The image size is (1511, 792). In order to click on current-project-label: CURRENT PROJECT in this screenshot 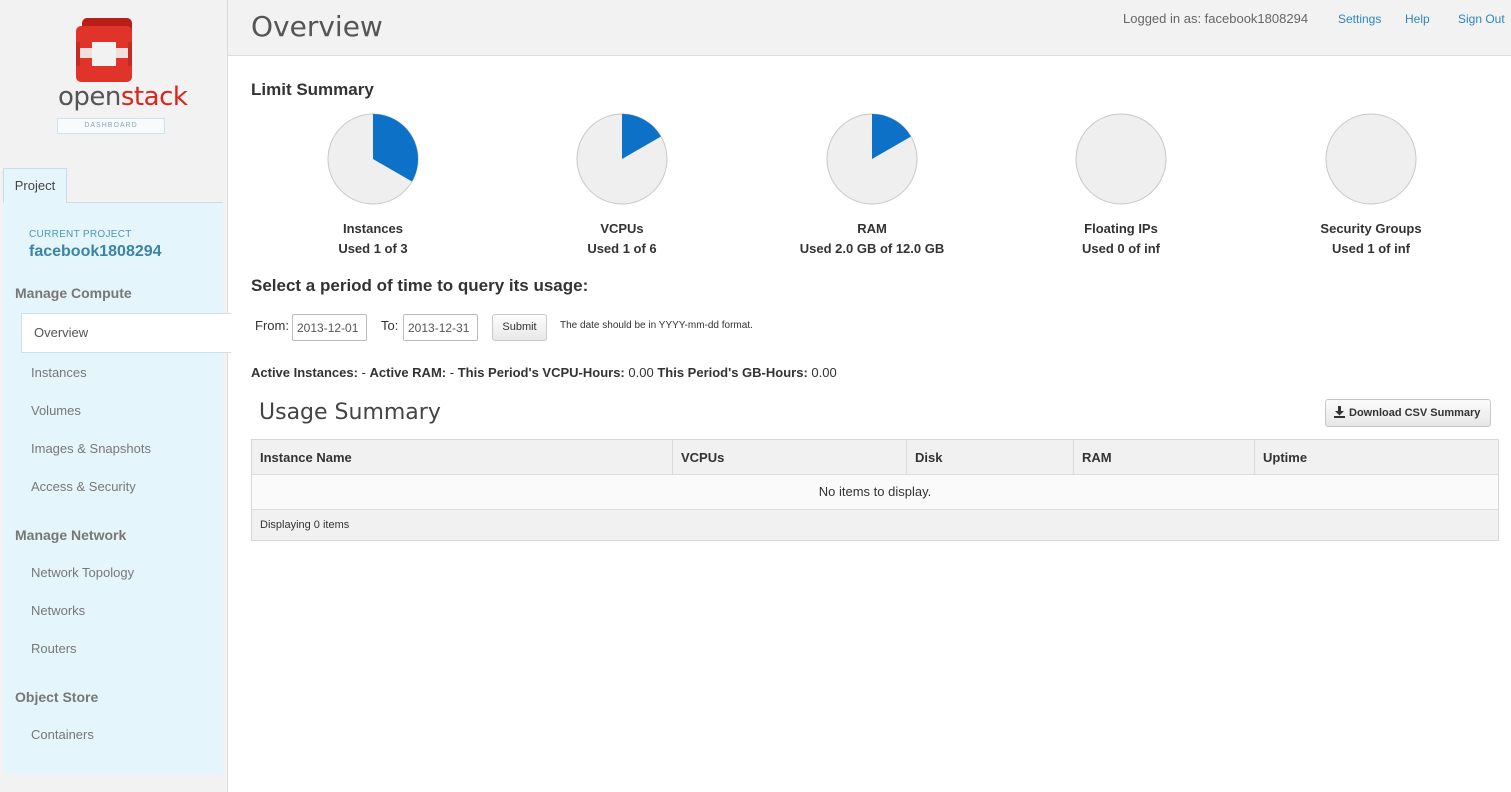, I will do `click(80, 234)`.